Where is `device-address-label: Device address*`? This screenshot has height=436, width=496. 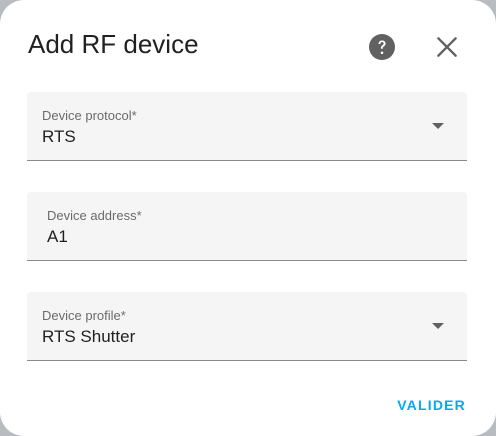 device-address-label: Device address* is located at coordinates (94, 215).